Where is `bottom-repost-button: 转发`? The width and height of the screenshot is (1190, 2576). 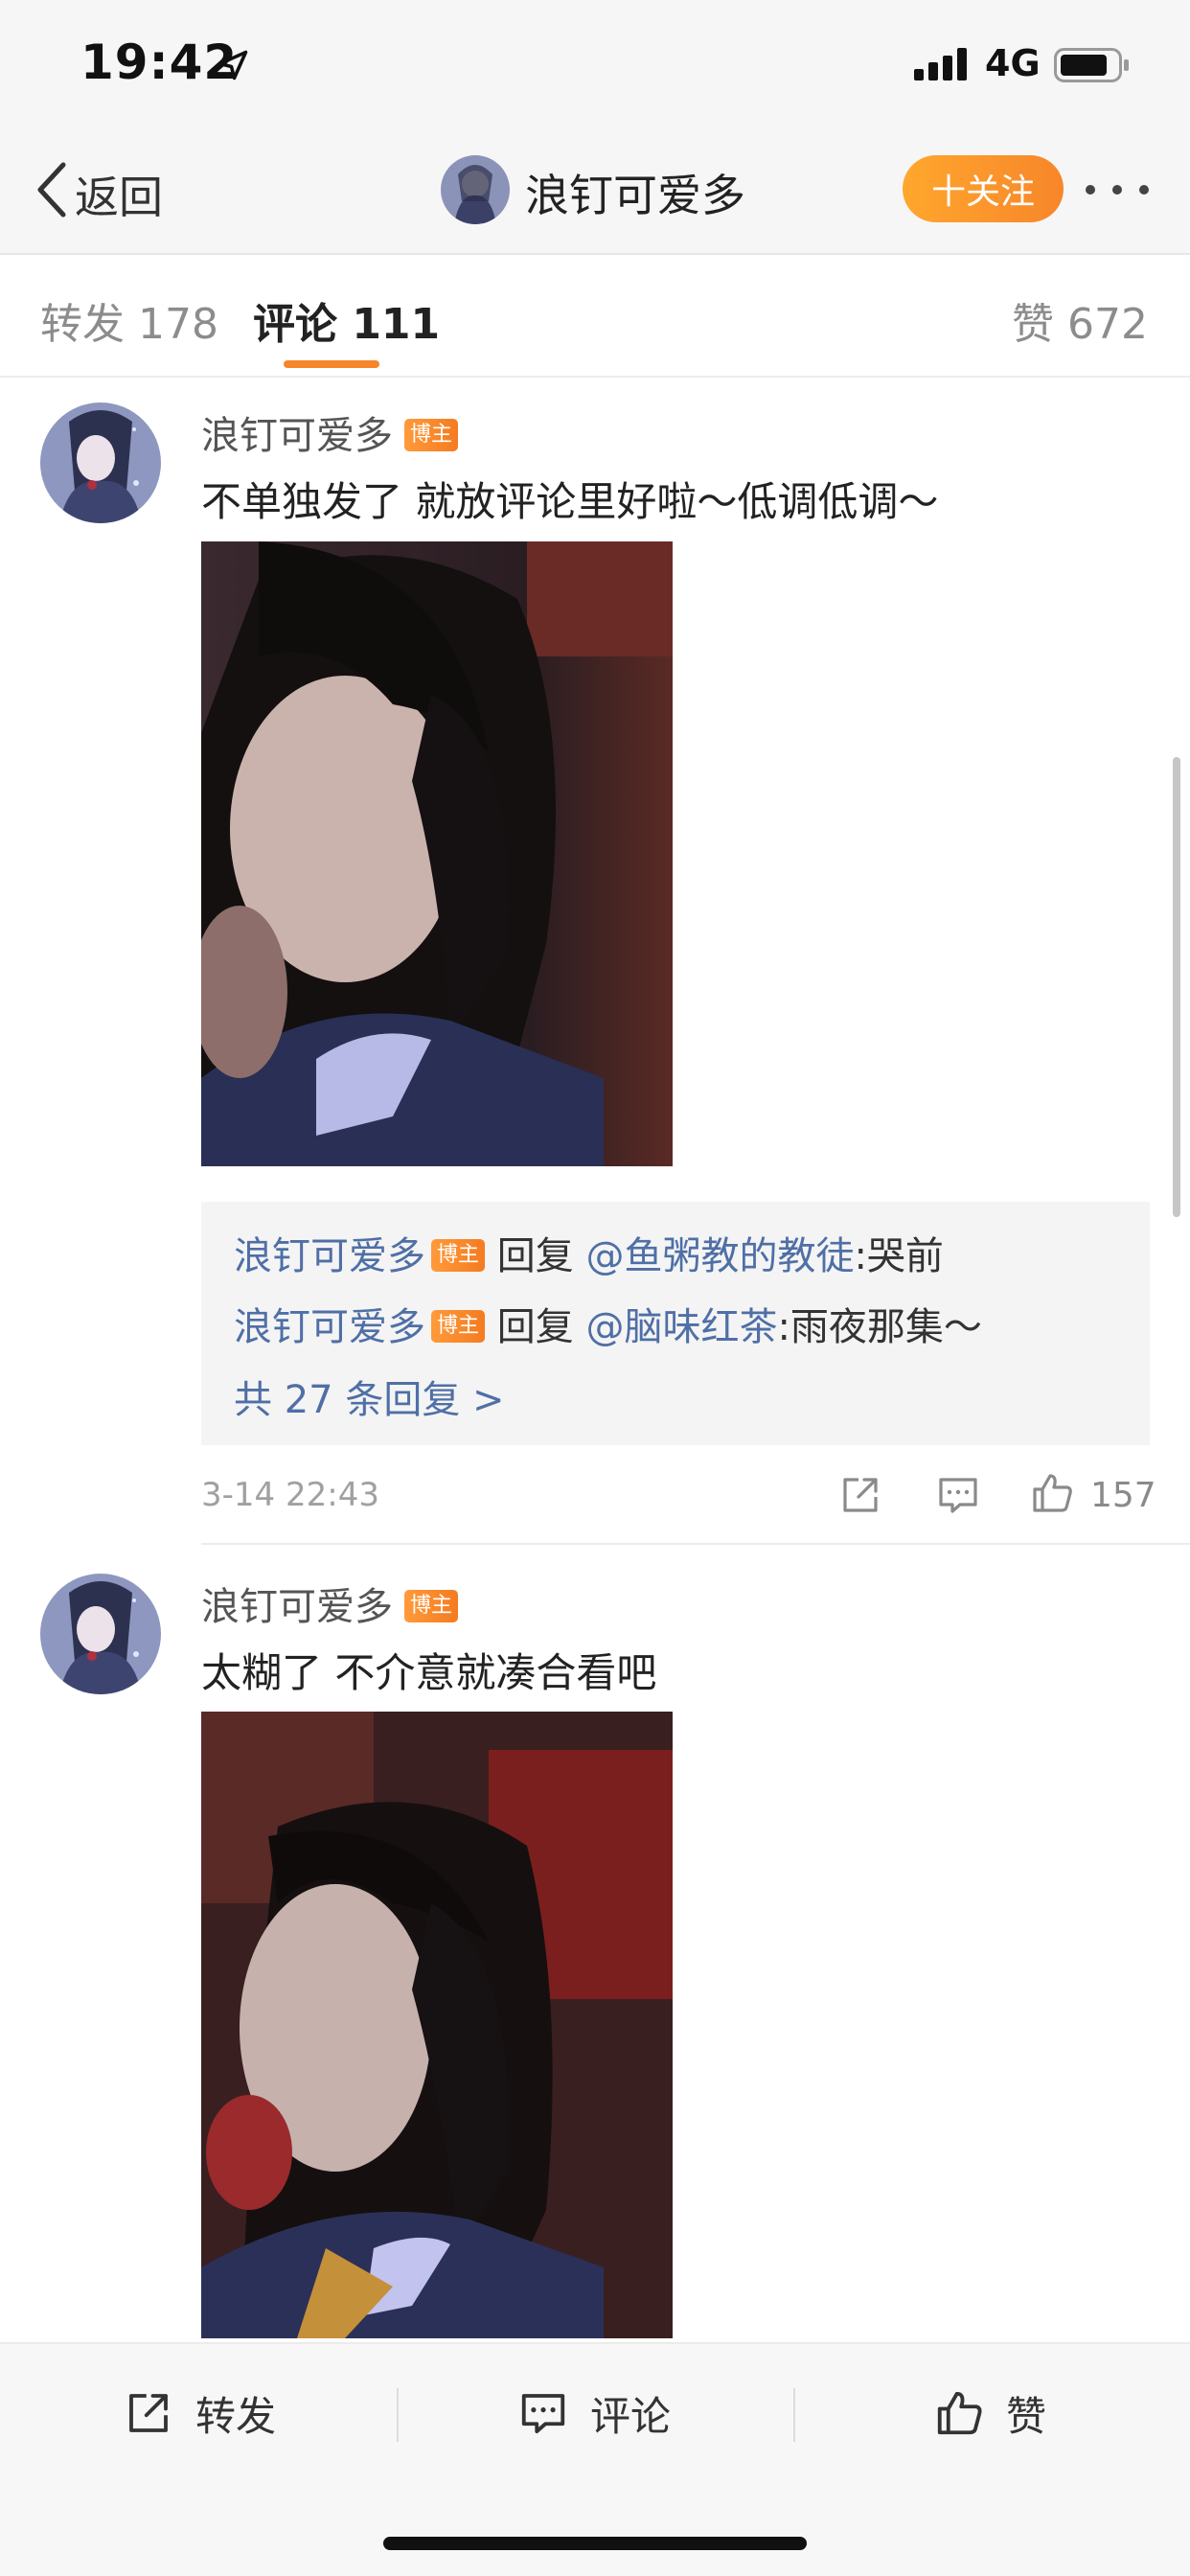 bottom-repost-button: 转发 is located at coordinates (199, 2413).